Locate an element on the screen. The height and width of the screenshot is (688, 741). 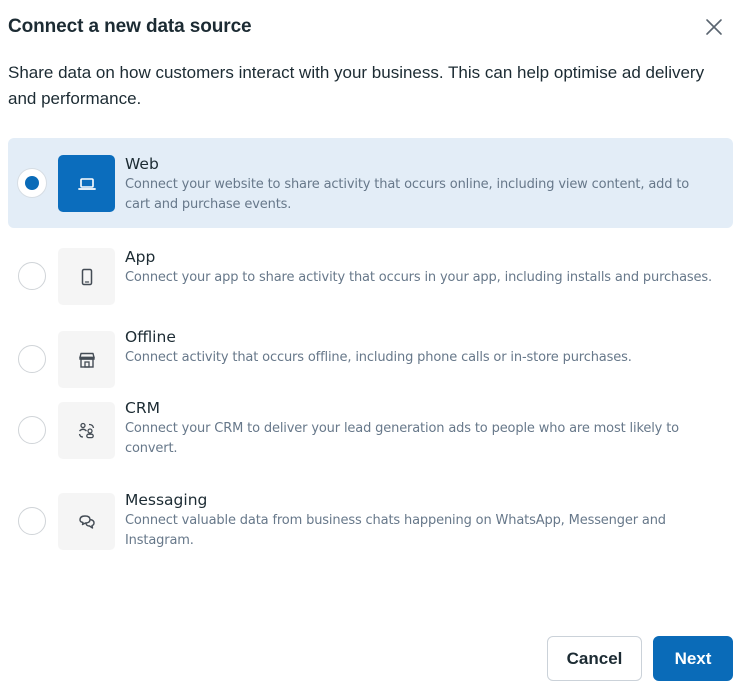
close-icon is located at coordinates (714, 27).